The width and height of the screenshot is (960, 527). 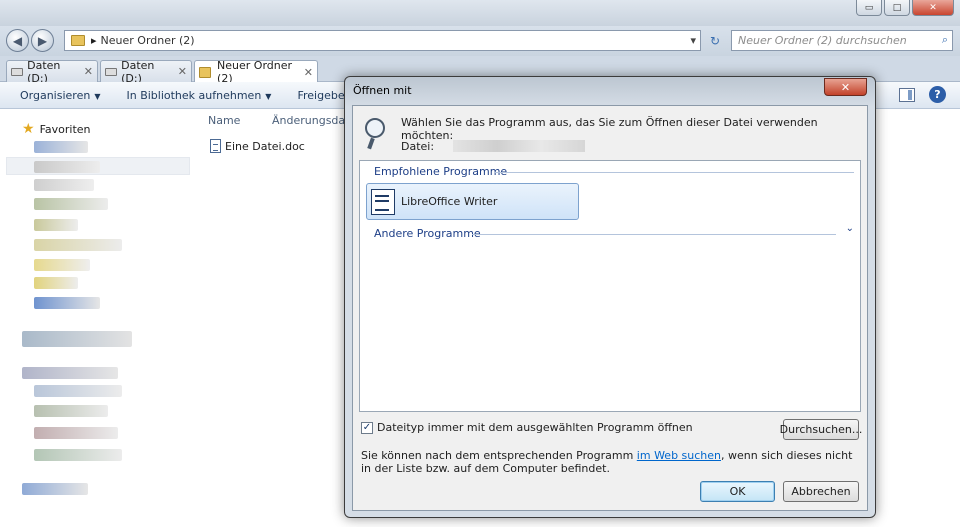 What do you see at coordinates (850, 228) in the screenshot?
I see `expand-chevron-icon: ⌄` at bounding box center [850, 228].